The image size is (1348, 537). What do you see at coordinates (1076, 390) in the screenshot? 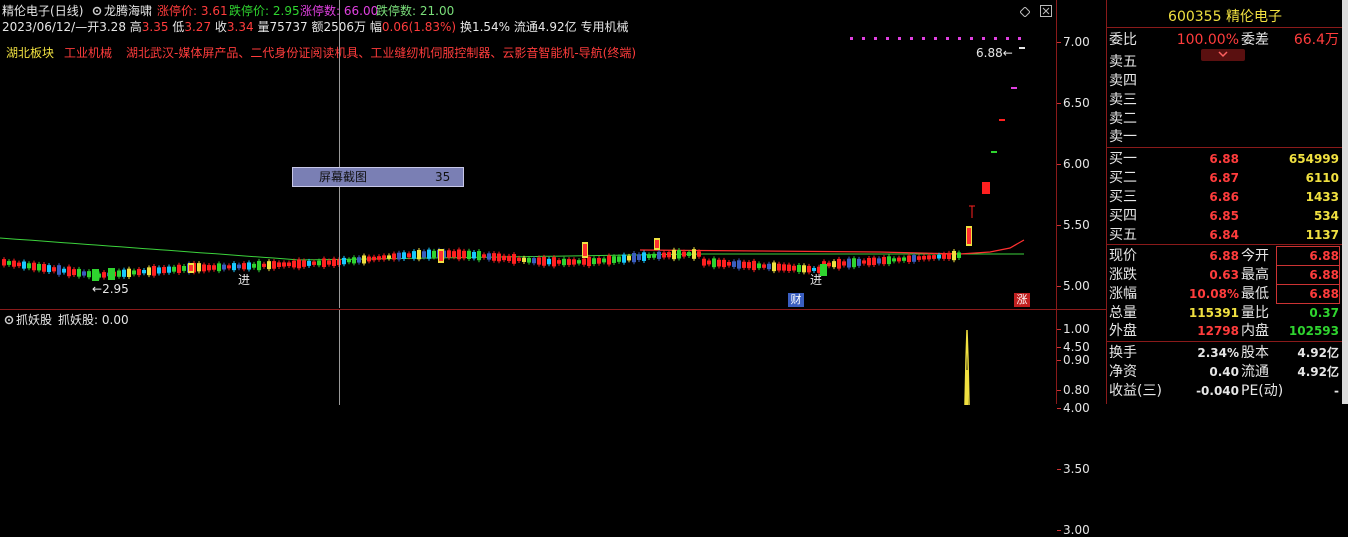
I see `sub-axis-label: 0.80` at bounding box center [1076, 390].